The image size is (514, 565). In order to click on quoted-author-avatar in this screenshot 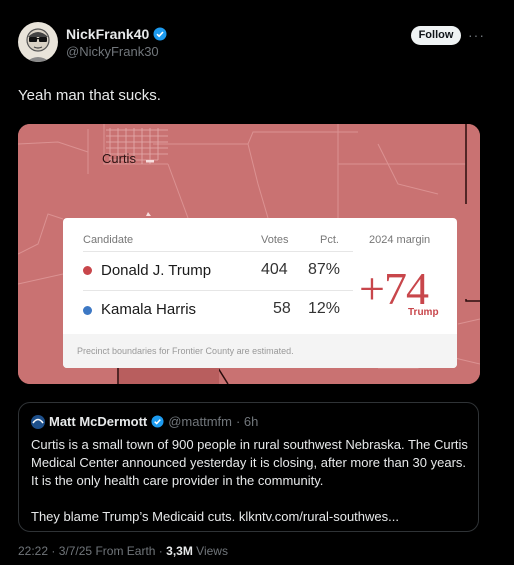, I will do `click(38, 421)`.